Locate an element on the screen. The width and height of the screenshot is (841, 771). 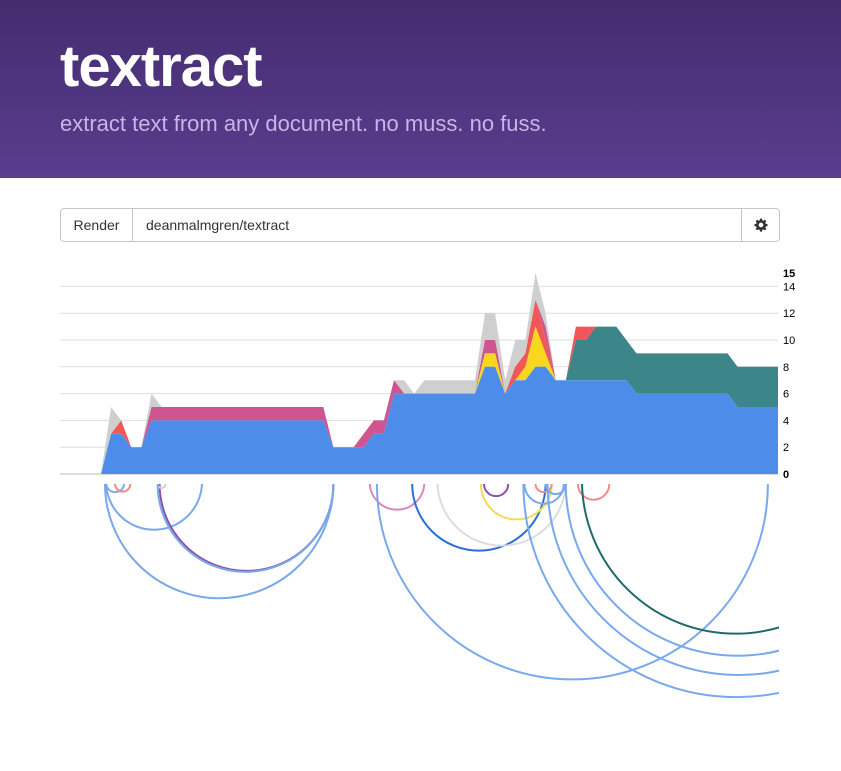
settings-button is located at coordinates (760, 225).